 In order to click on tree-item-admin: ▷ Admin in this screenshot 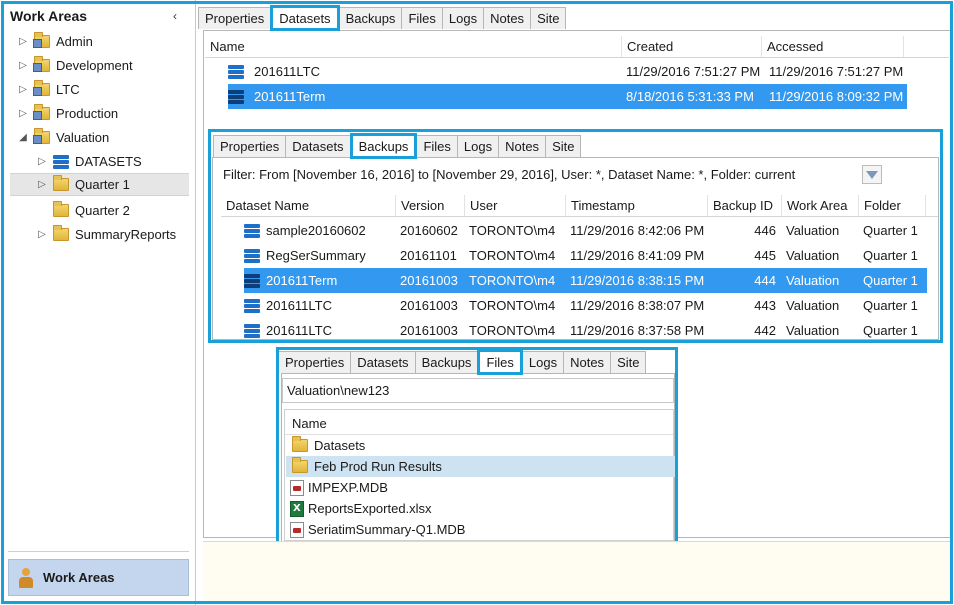, I will do `click(55, 41)`.